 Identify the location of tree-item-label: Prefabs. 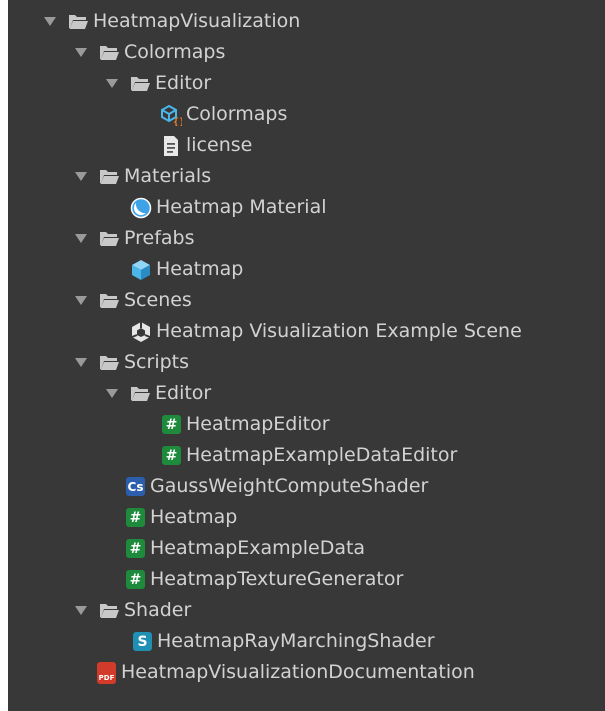
(159, 238).